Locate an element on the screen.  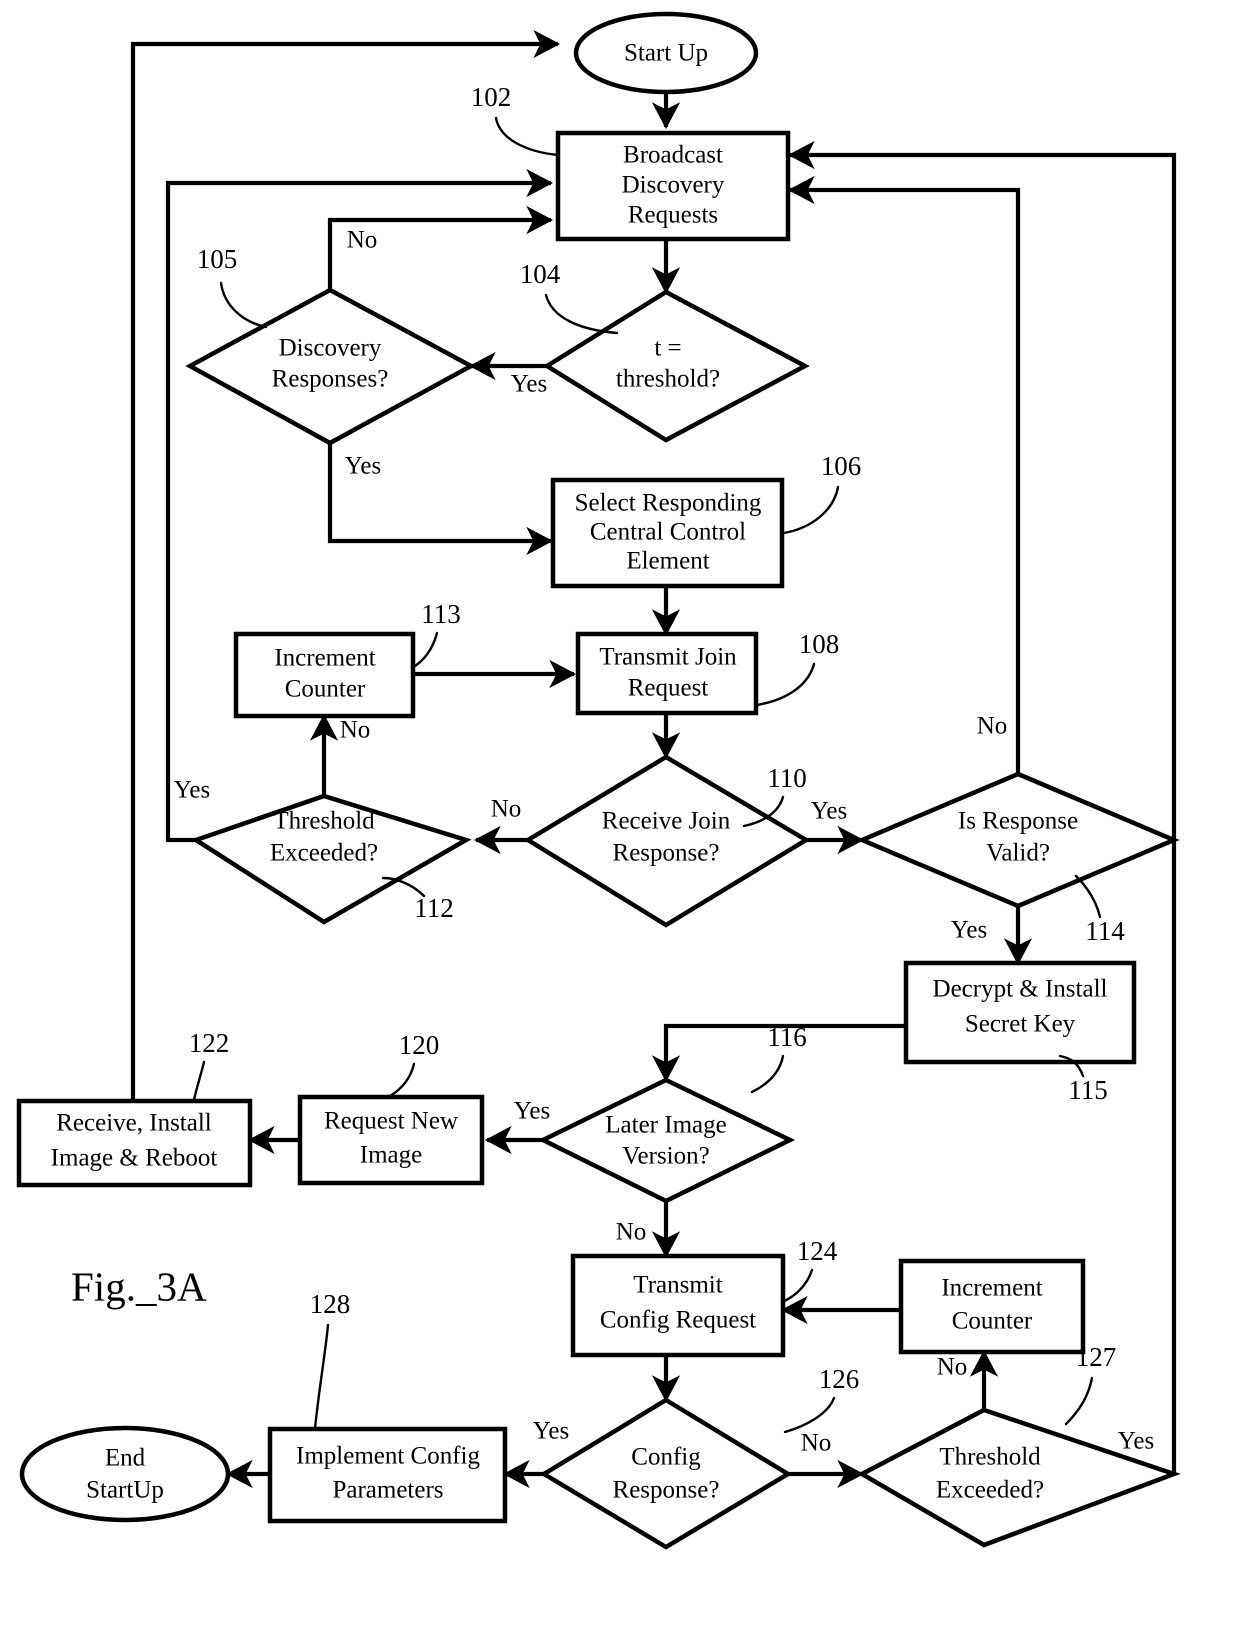
node-start-up-label: Start Up is located at coordinates (666, 53).